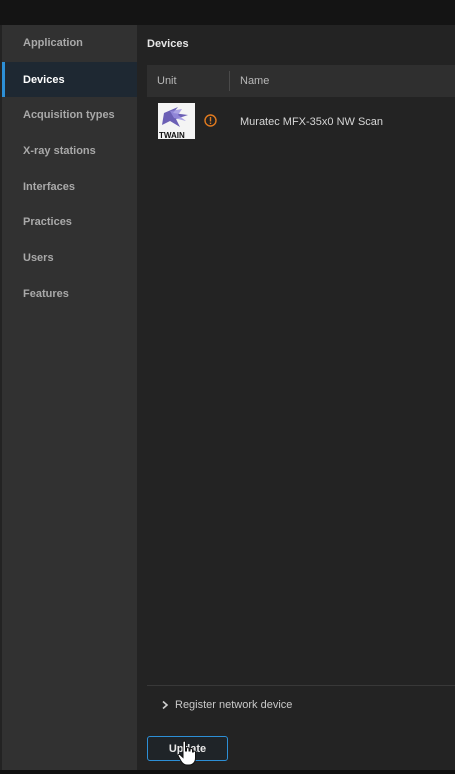  I want to click on title-bar, so click(227, 12).